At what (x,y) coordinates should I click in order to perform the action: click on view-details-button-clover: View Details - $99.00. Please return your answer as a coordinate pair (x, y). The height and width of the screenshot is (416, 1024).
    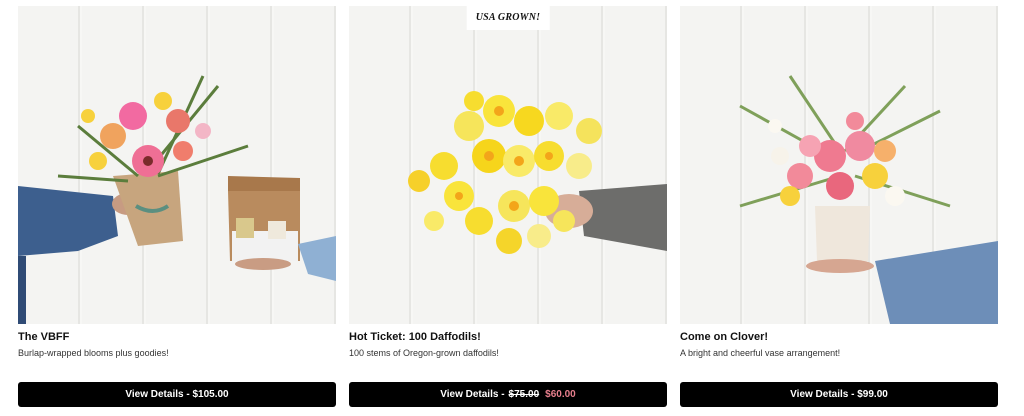
    Looking at the image, I should click on (839, 394).